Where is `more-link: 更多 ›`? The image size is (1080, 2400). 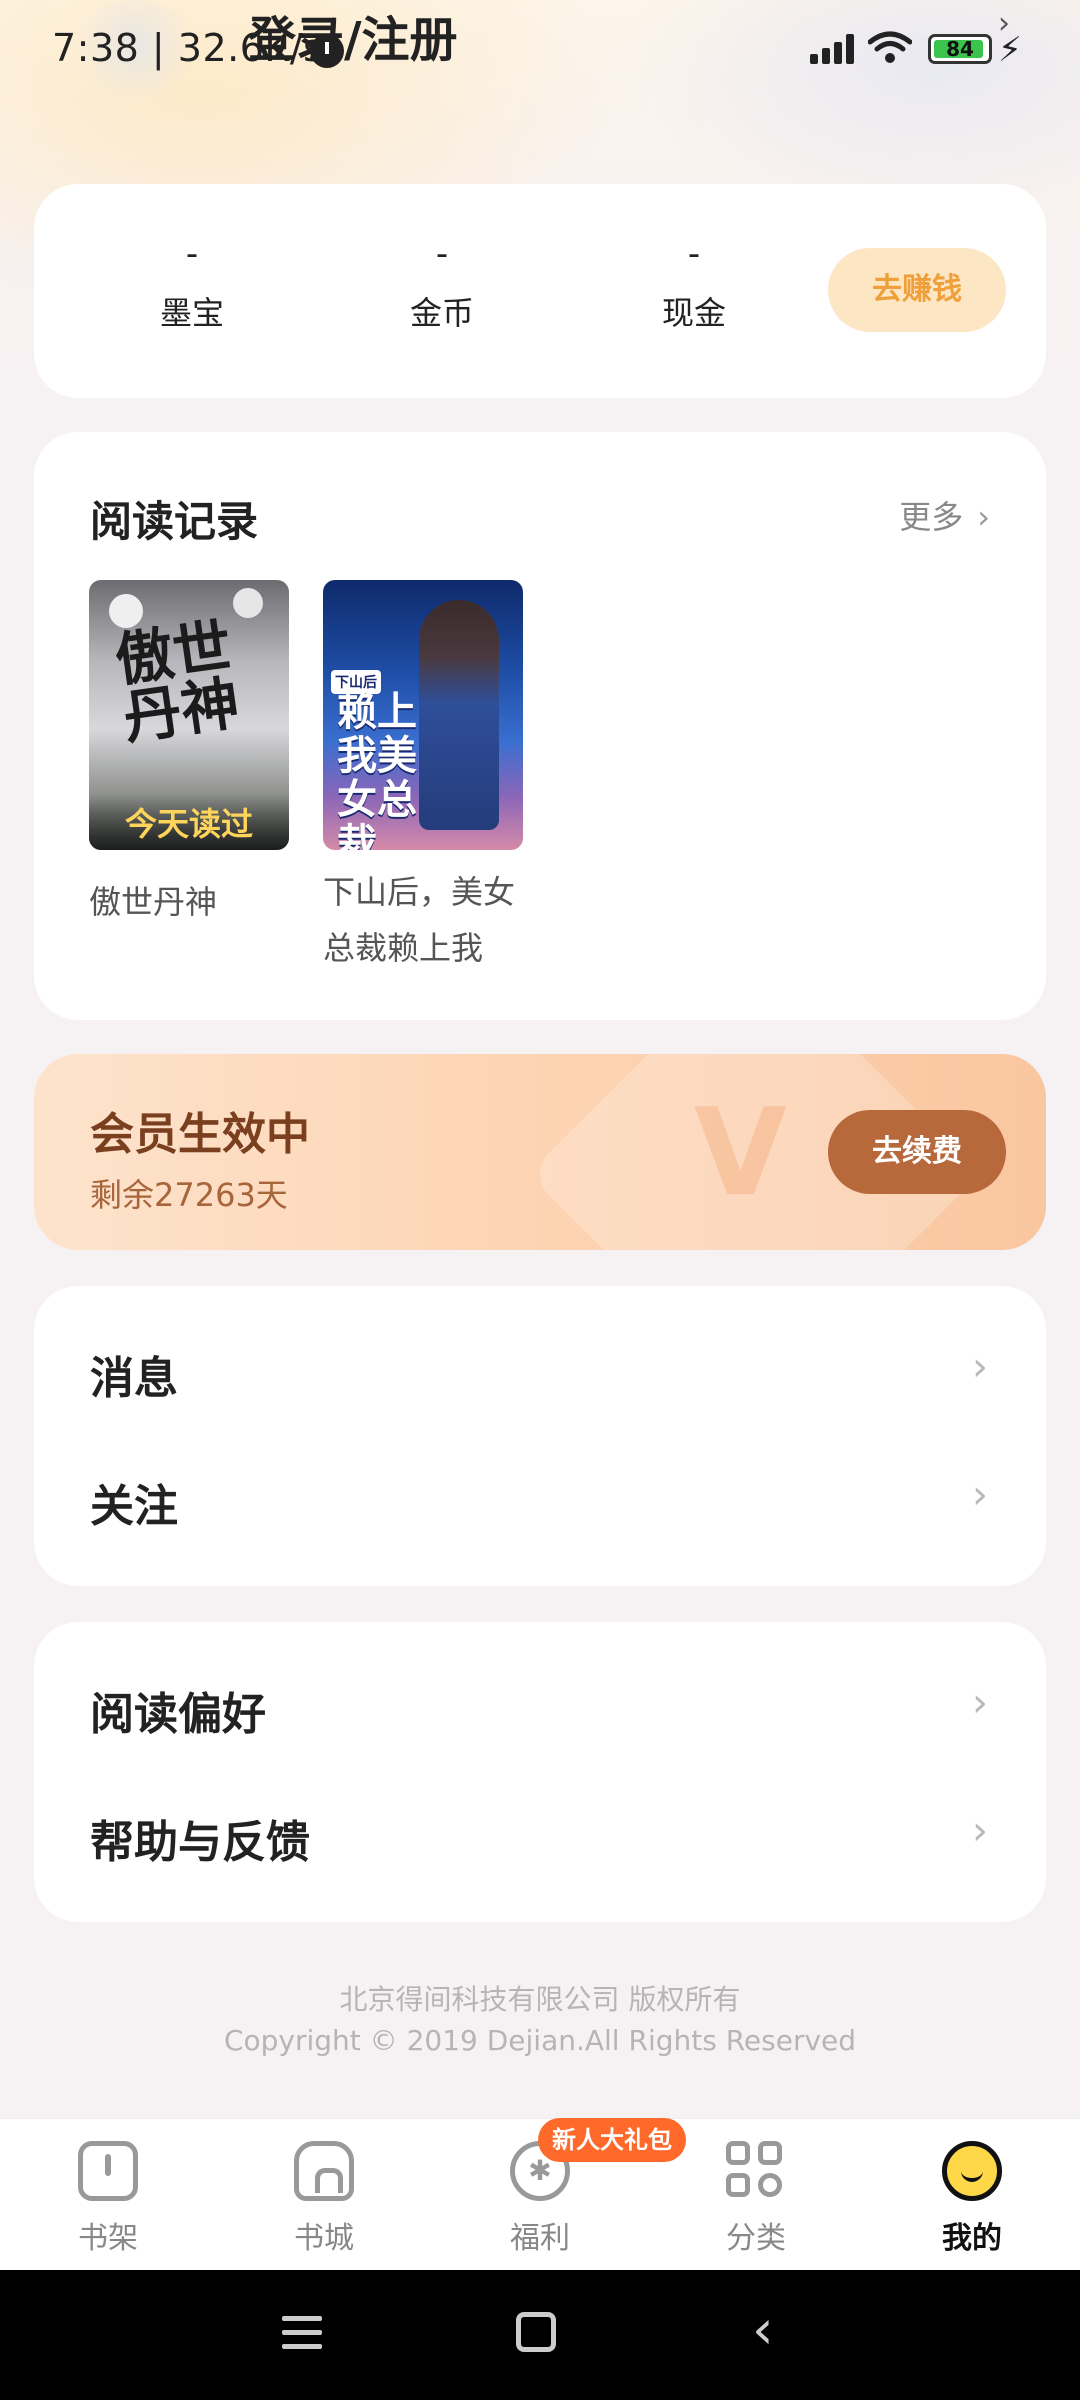
more-link: 更多 › is located at coordinates (944, 515).